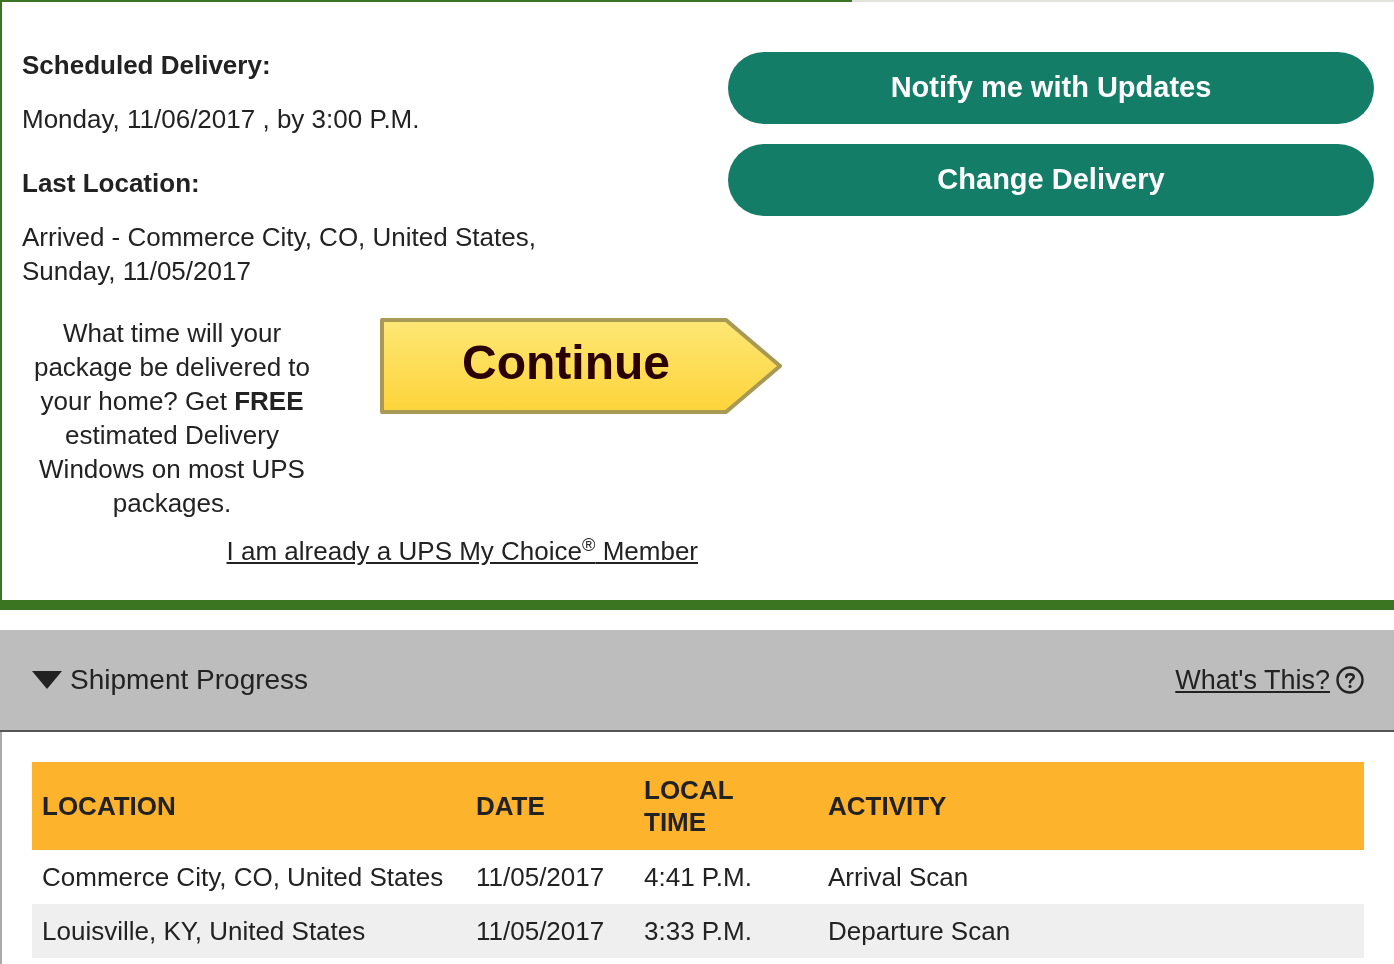 Image resolution: width=1394 pixels, height=964 pixels. What do you see at coordinates (221, 119) in the screenshot?
I see `scheduled-delivery-value: Monday, 11/06/2017 , by 3:00 P.M.` at bounding box center [221, 119].